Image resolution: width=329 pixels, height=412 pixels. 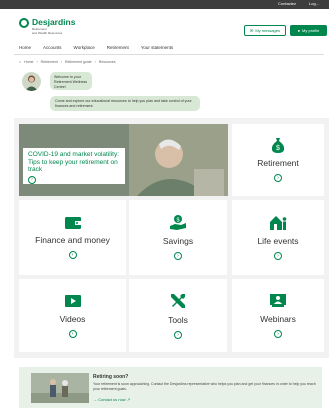 I want to click on tile-retirement: $ Retirement ›, so click(x=278, y=160).